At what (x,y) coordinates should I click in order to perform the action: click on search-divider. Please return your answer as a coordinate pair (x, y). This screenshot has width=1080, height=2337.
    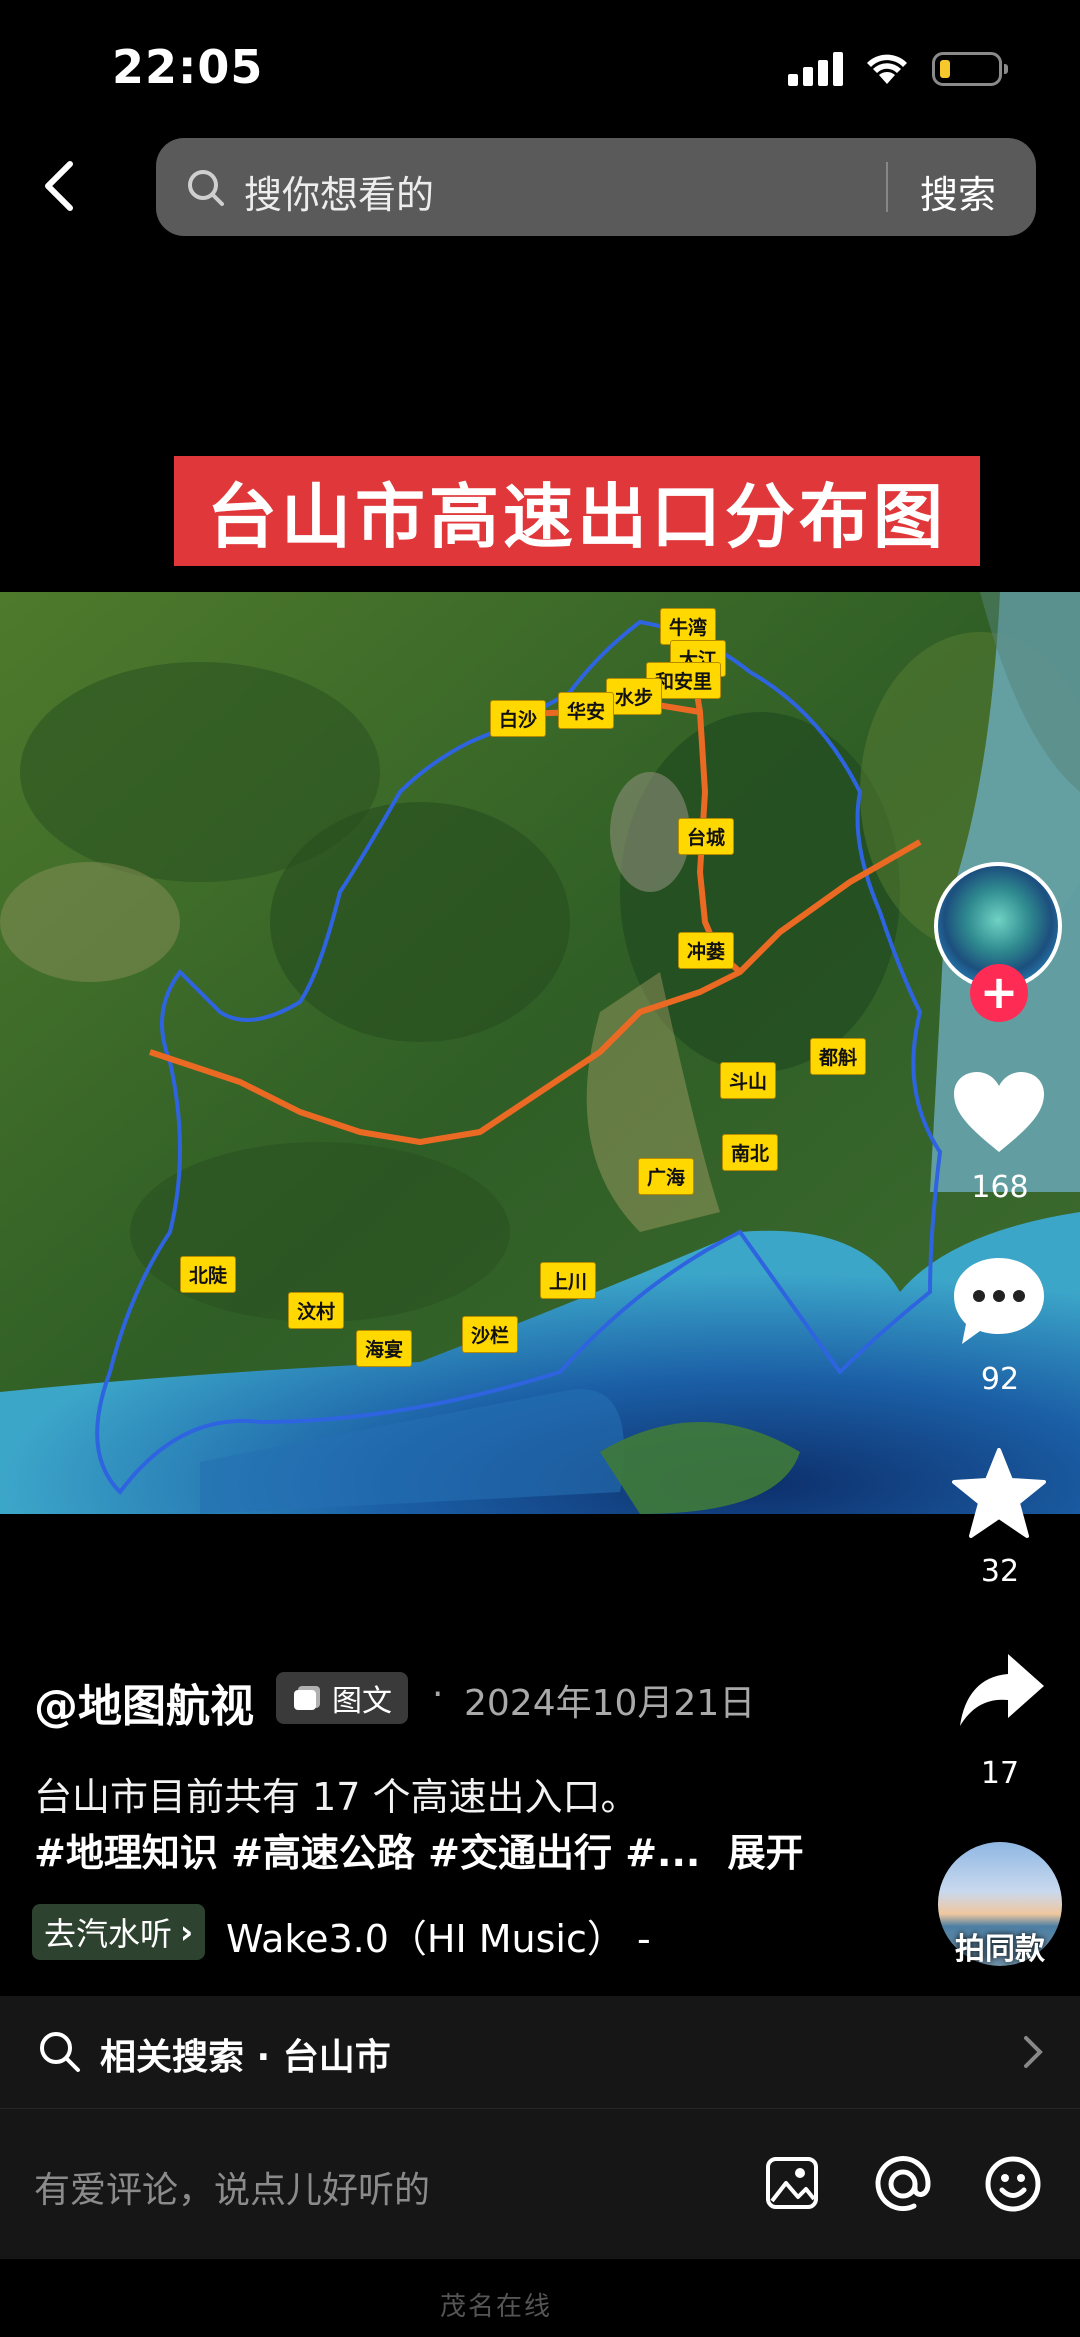
    Looking at the image, I should click on (887, 187).